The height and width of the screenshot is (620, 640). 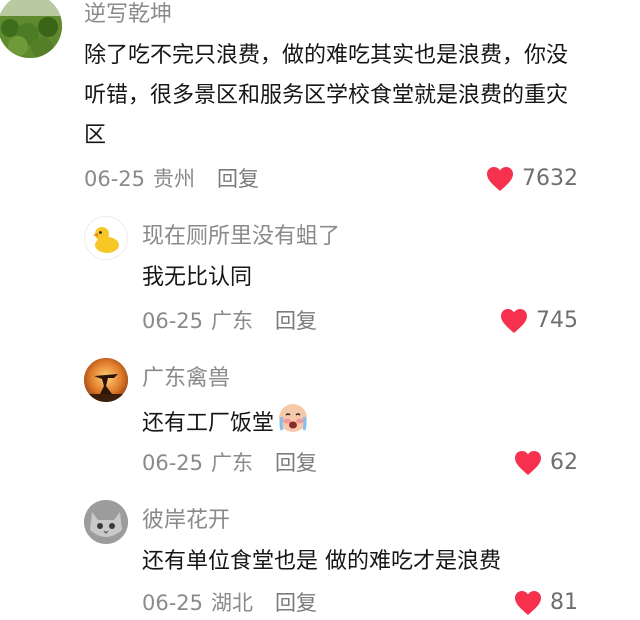 What do you see at coordinates (326, 55) in the screenshot?
I see `comment-line: 除了吃不完只浪费，做的难吃其实也是浪费，你没` at bounding box center [326, 55].